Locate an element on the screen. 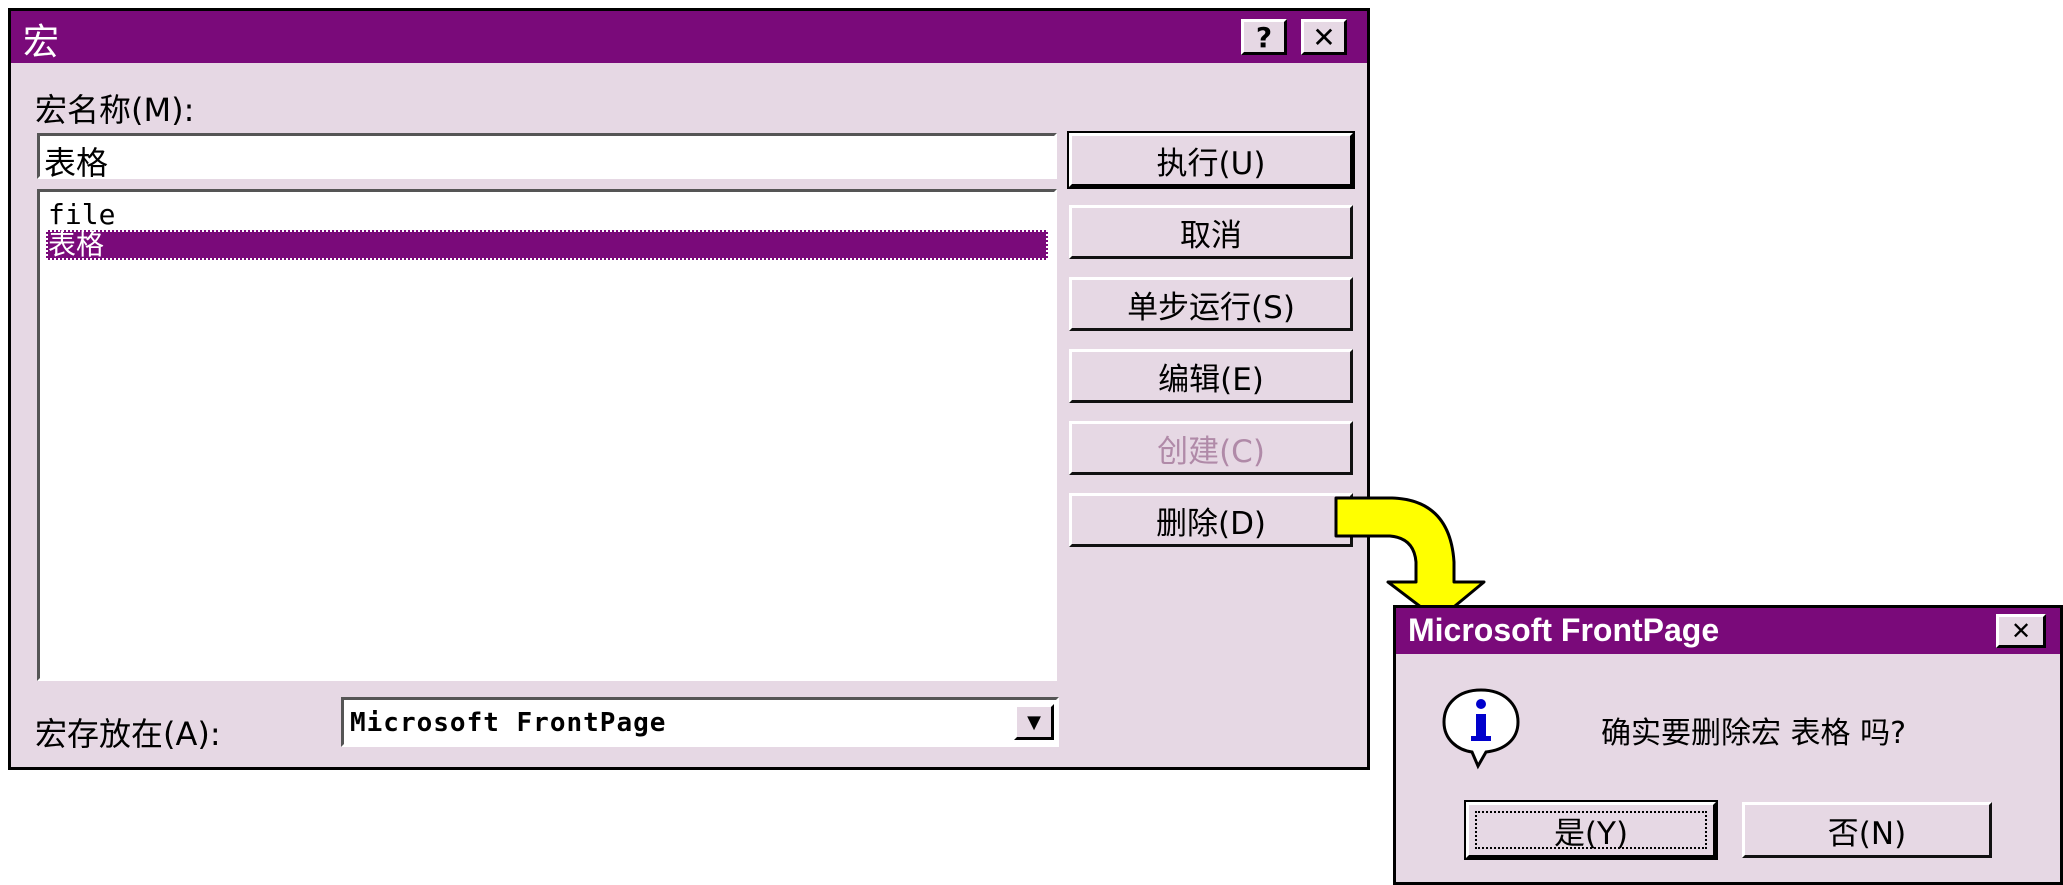  confirm-dialog-titlebar: Microsoft FrontPage ✕ is located at coordinates (1728, 631).